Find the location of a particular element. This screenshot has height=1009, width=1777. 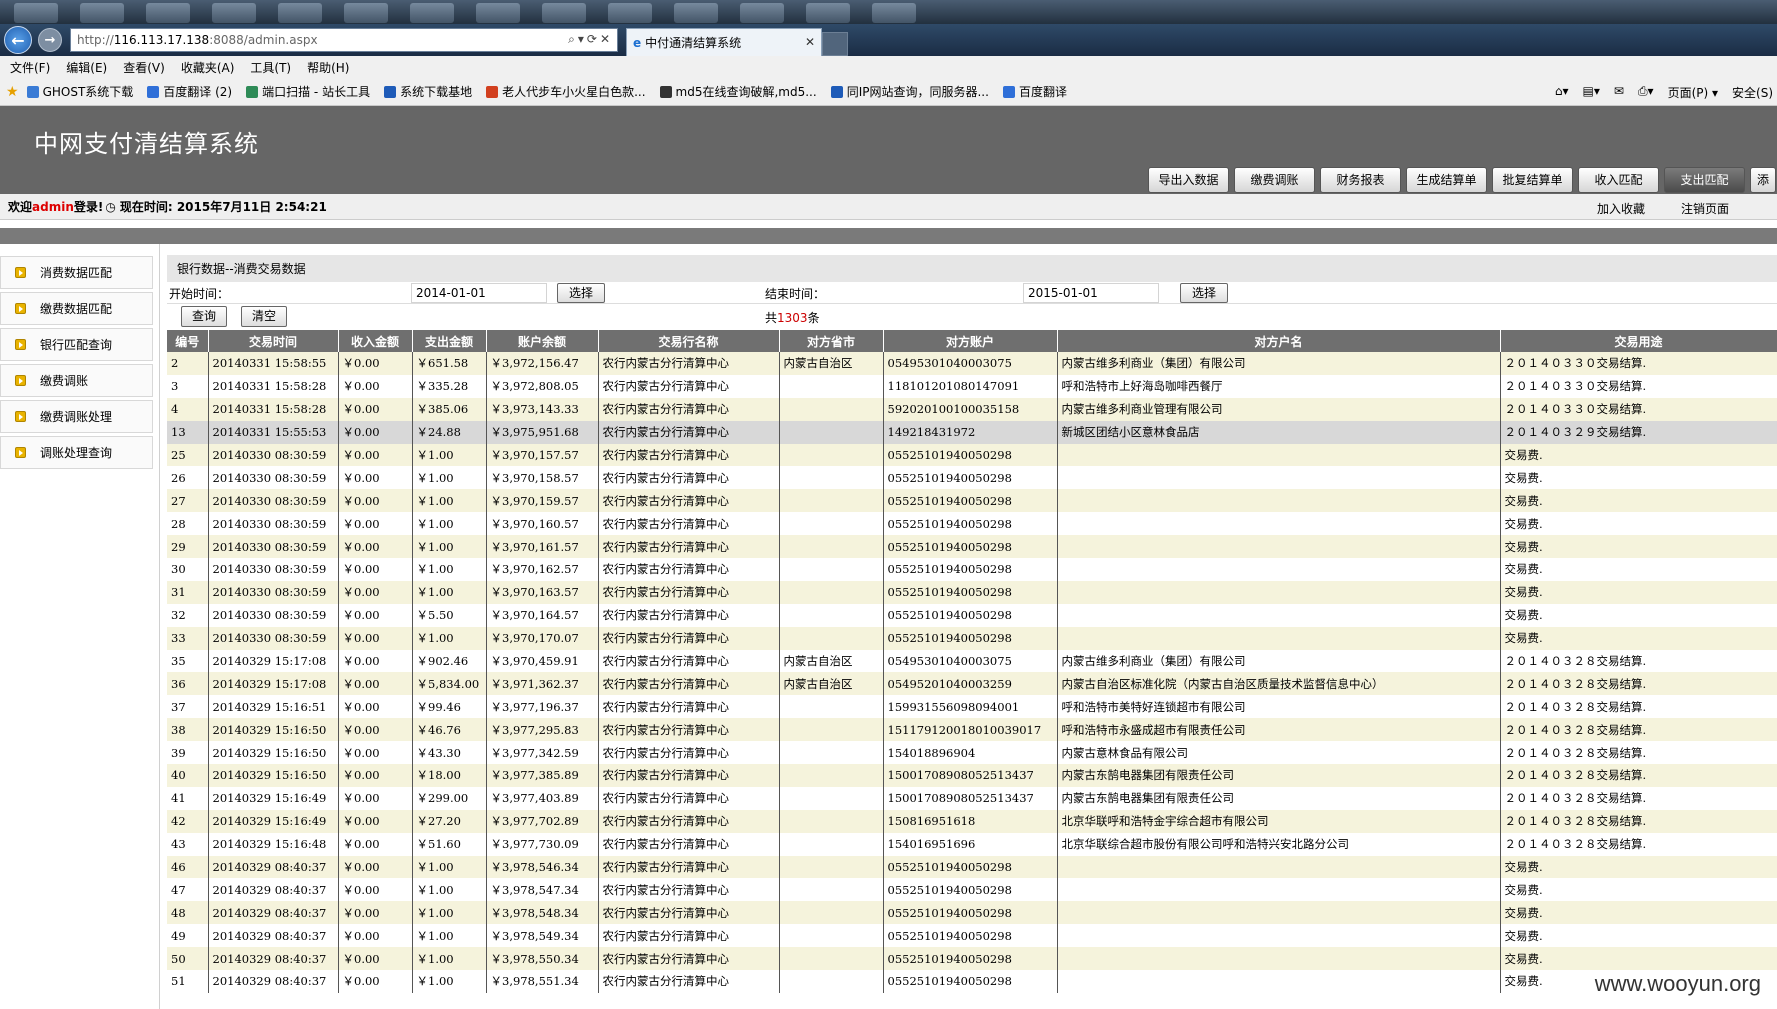

feed-icon: ▤▾ is located at coordinates (1591, 92).